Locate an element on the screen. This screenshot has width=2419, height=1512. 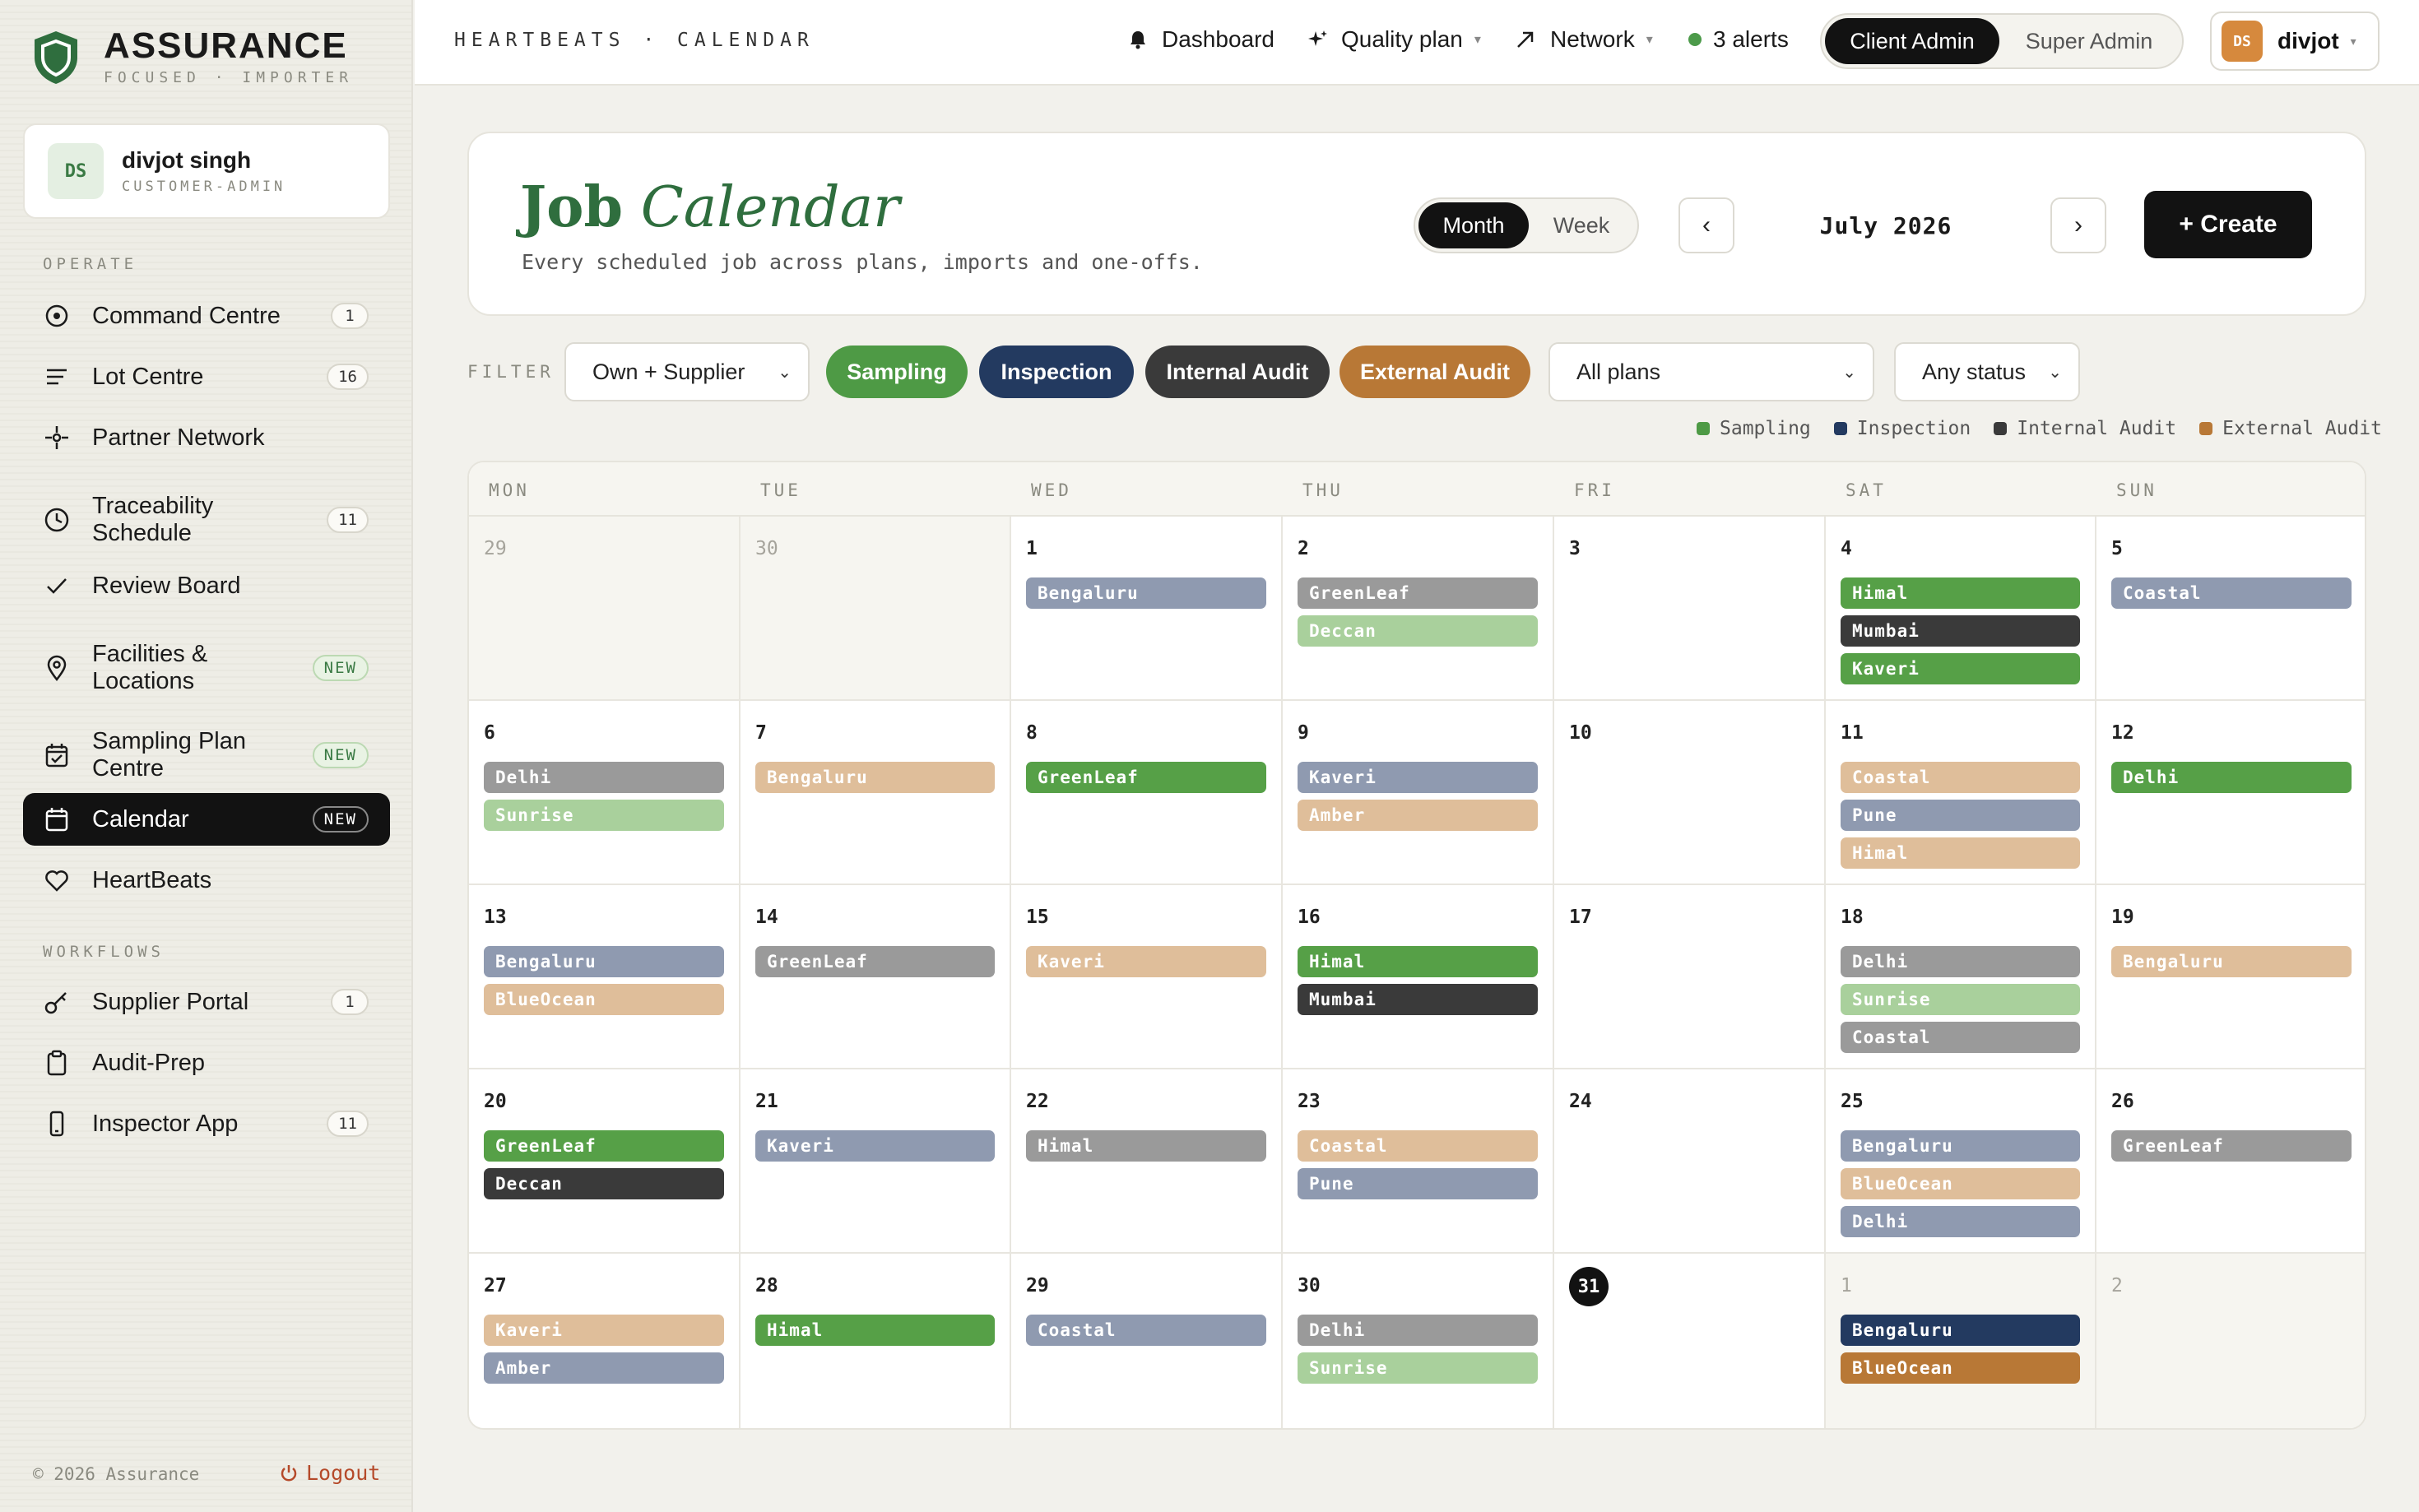
filter-chip-internal-audit: Internal Audit is located at coordinates (1237, 372).